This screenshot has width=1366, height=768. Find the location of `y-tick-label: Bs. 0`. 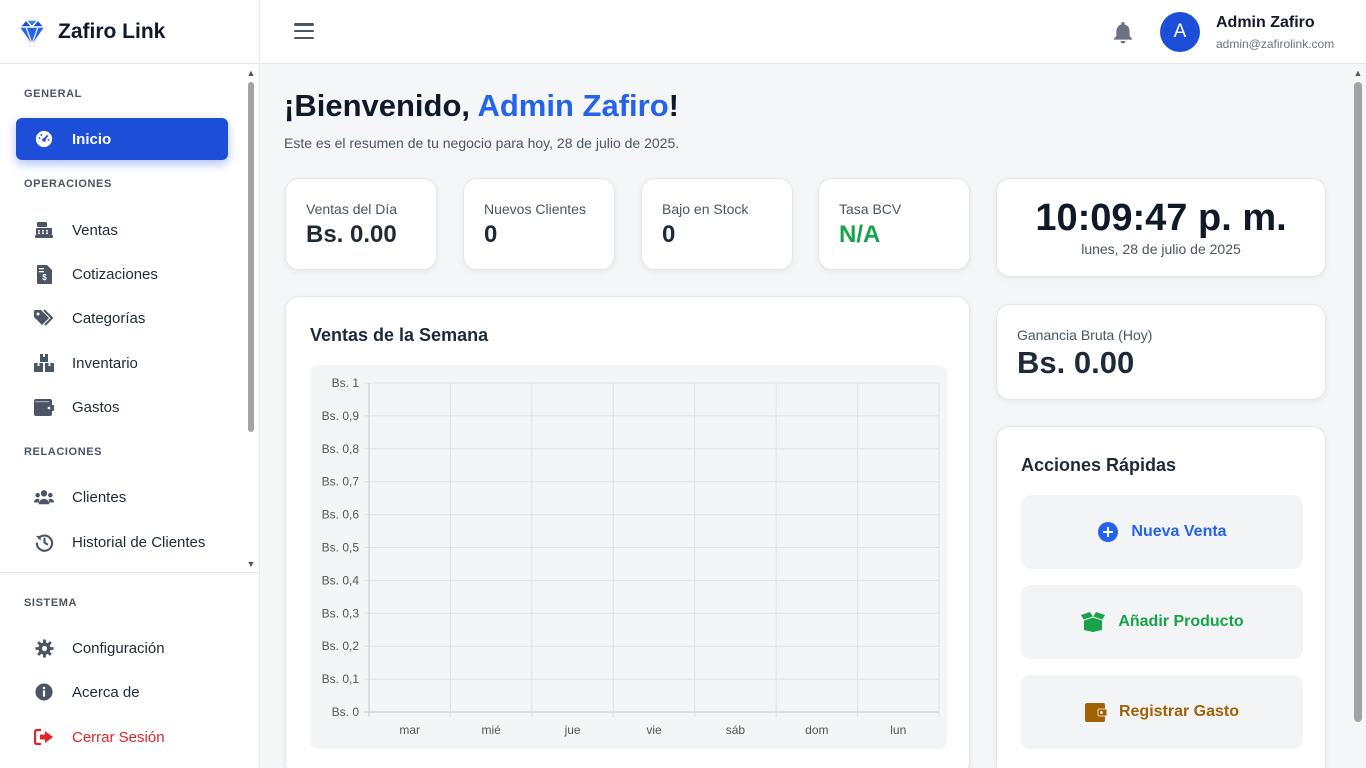

y-tick-label: Bs. 0 is located at coordinates (346, 712).